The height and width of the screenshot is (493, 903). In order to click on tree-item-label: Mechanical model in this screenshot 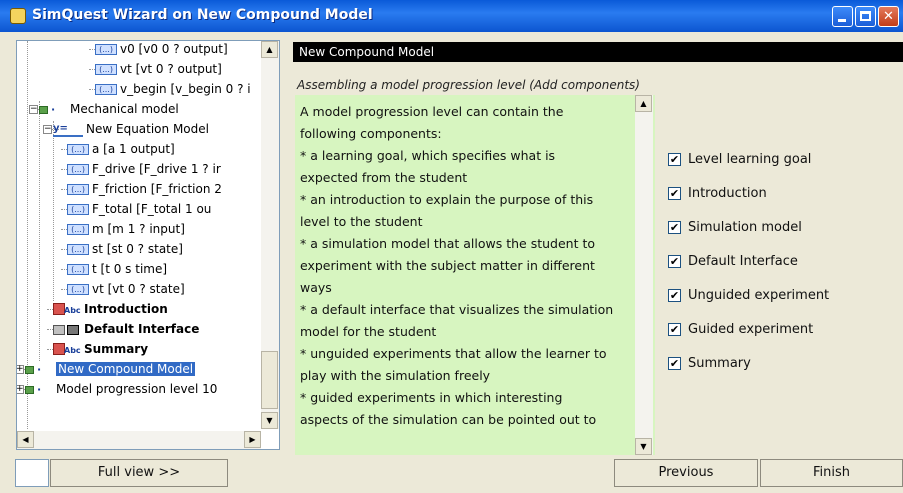, I will do `click(124, 109)`.